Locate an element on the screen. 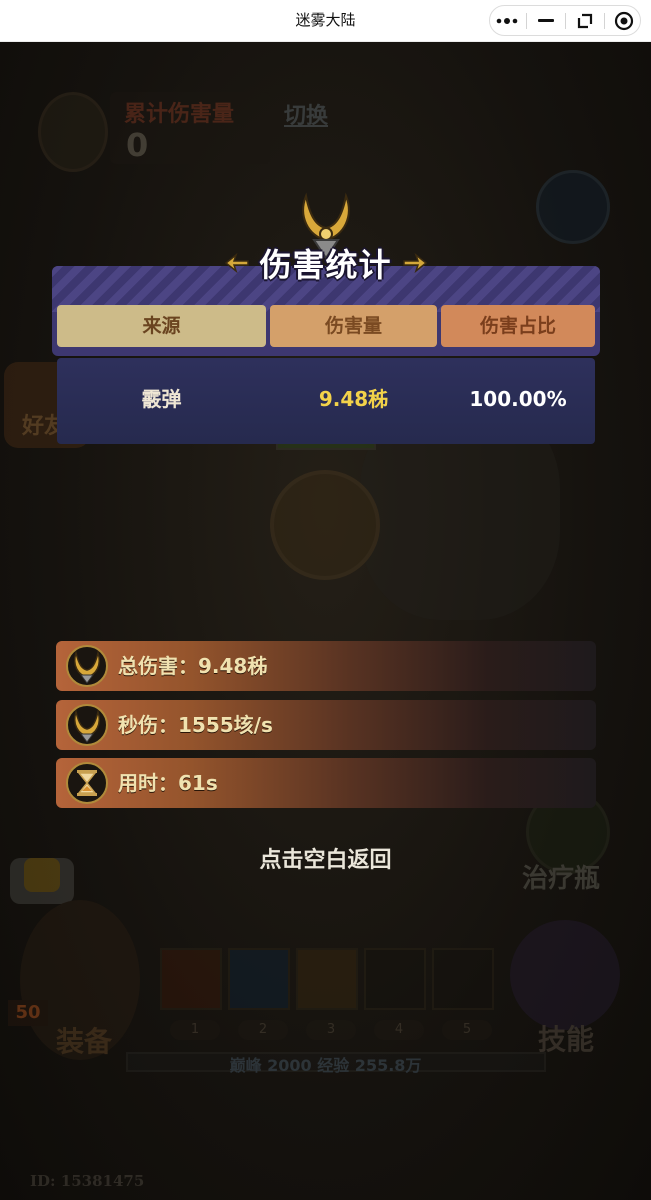 The height and width of the screenshot is (1200, 651). skill-slots is located at coordinates (327, 979).